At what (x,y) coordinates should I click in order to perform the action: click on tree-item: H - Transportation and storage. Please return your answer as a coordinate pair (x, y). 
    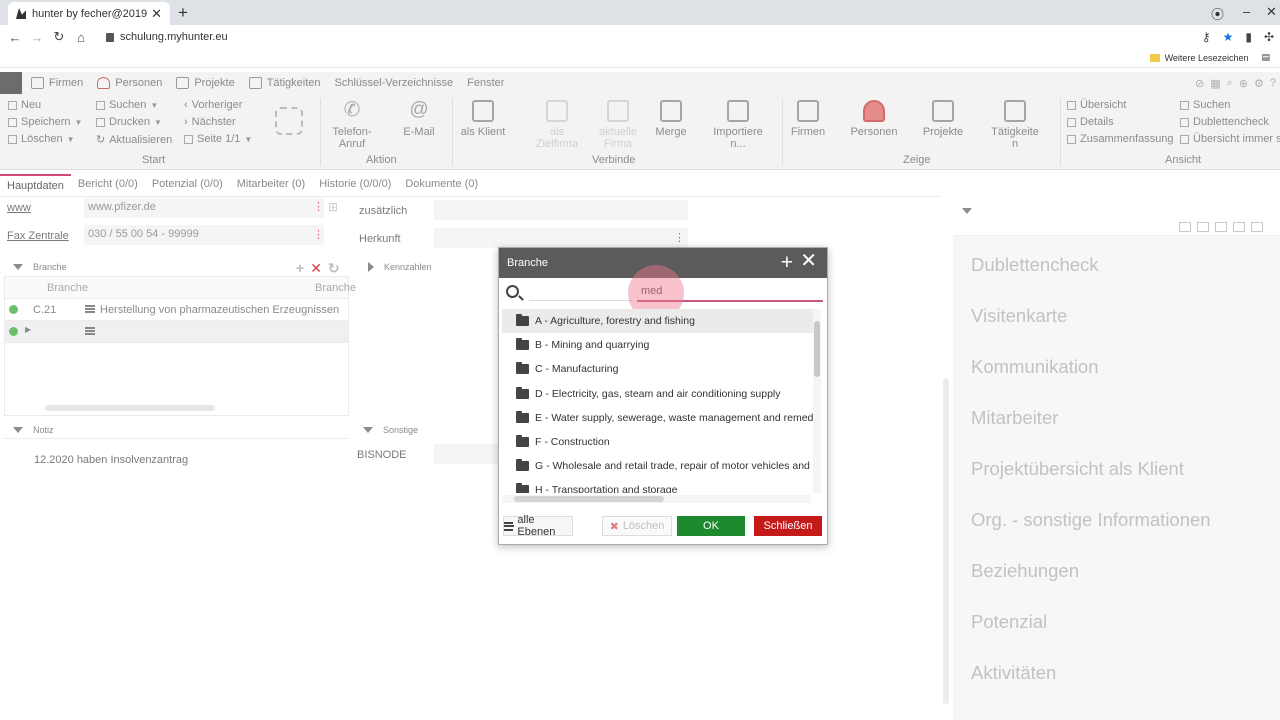
    Looking at the image, I should click on (658, 485).